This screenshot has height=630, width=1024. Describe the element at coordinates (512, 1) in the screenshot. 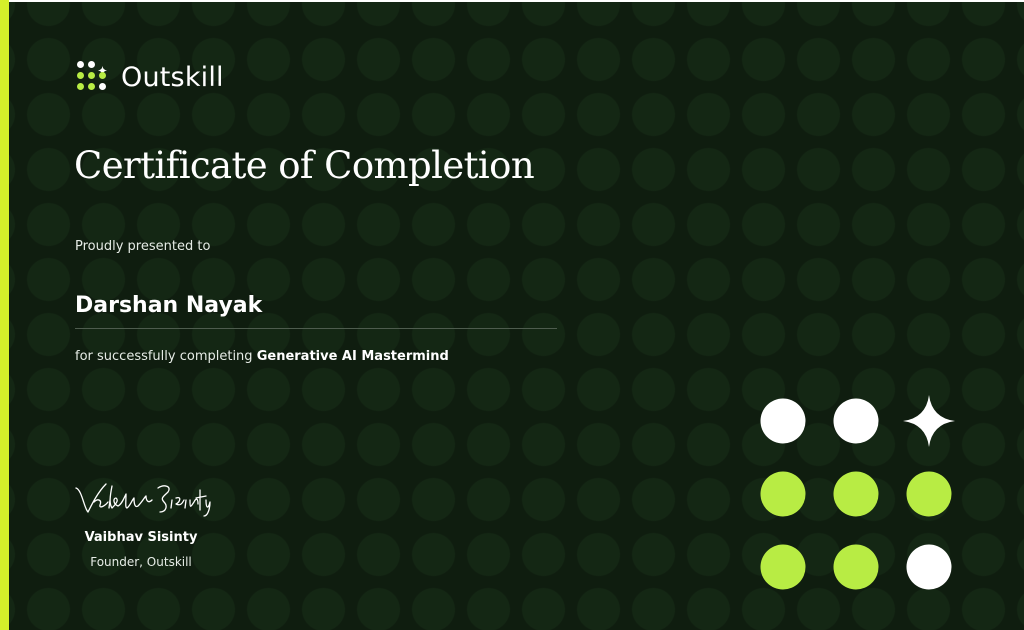

I see `top-border` at that location.